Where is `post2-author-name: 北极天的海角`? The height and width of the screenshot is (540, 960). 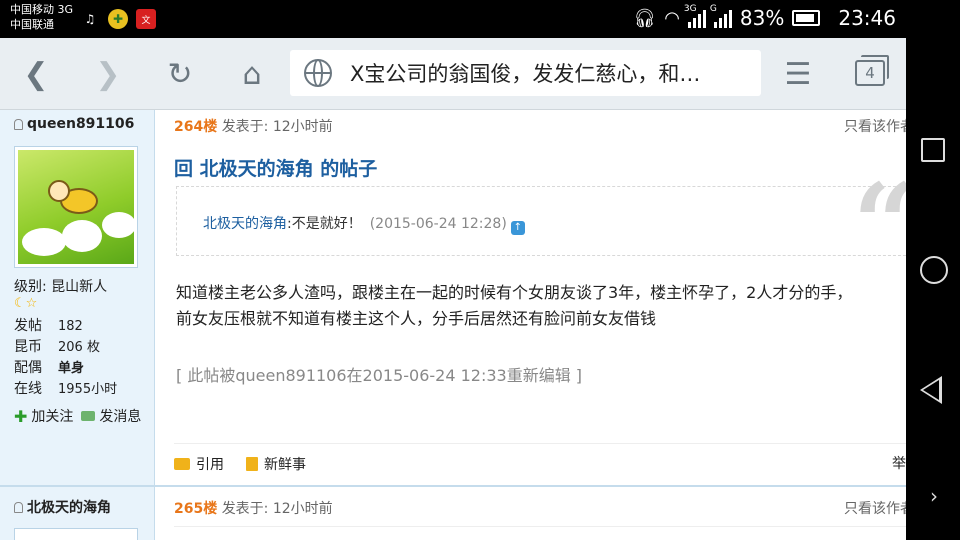
post2-author-name: 北极天的海角 is located at coordinates (69, 508).